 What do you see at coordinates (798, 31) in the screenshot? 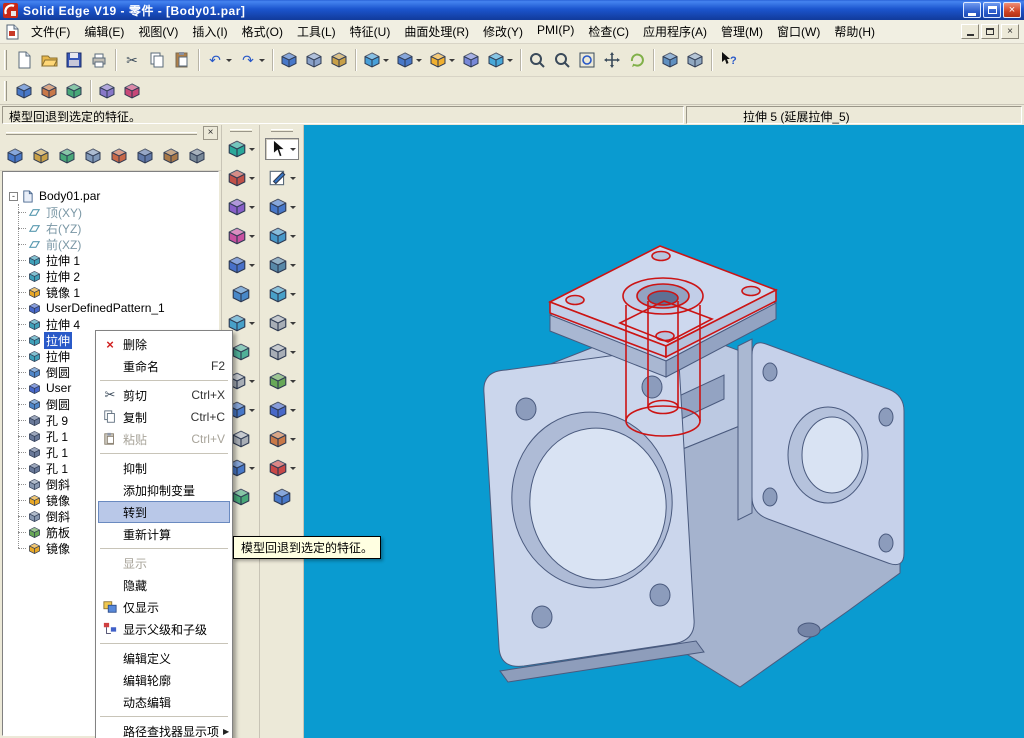
I see `menu-item-13: 窗口(W)` at bounding box center [798, 31].